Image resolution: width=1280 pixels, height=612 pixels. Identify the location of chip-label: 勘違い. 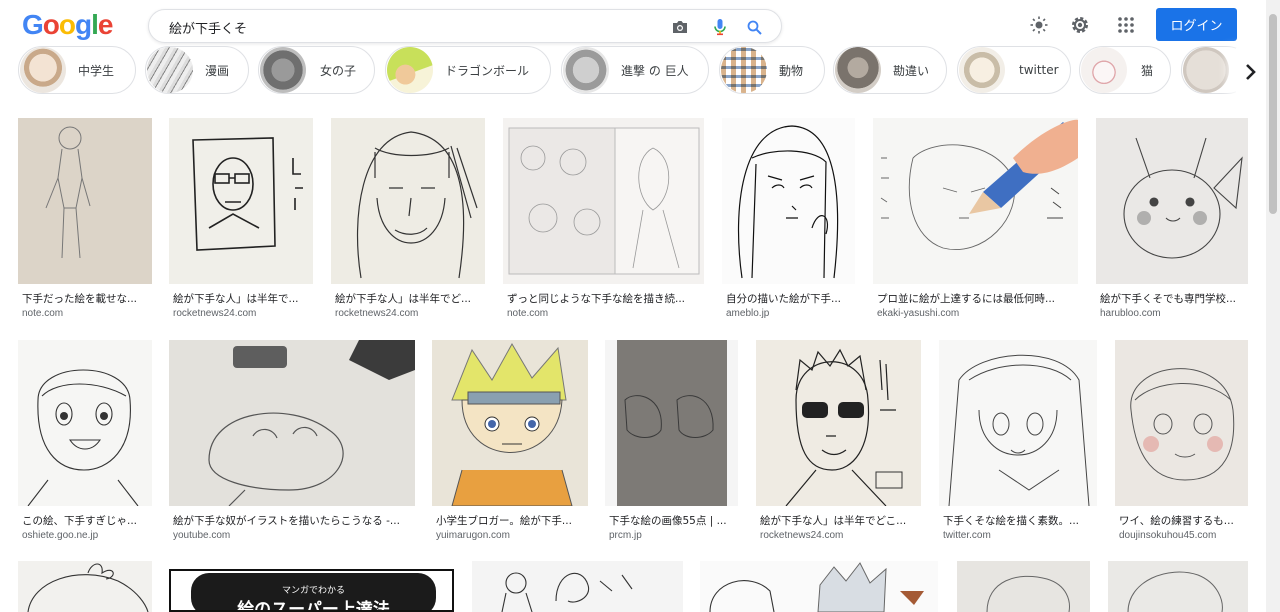
(911, 70).